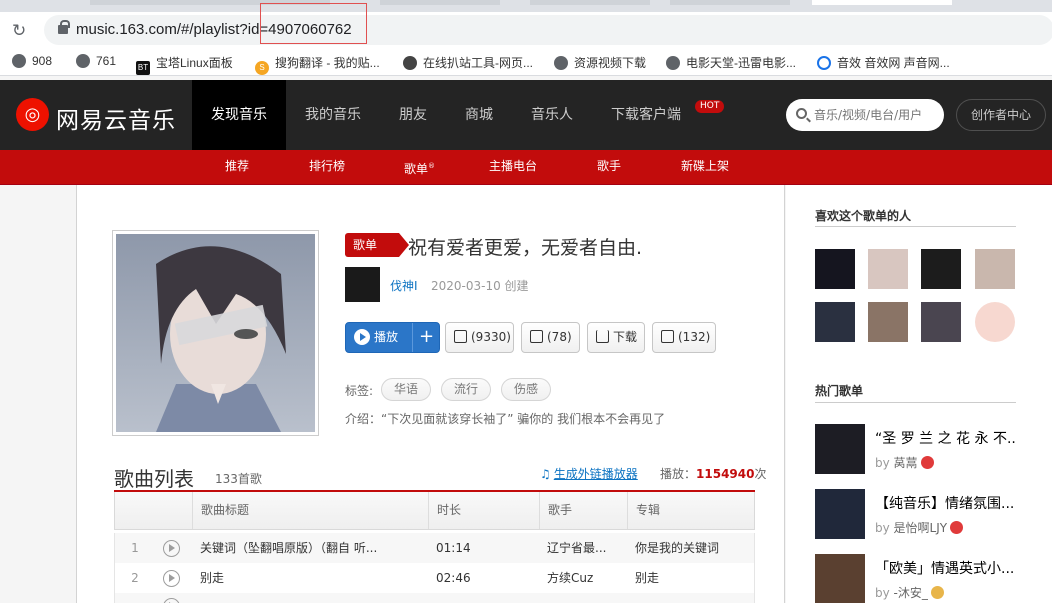 The width and height of the screenshot is (1052, 603). Describe the element at coordinates (536, 336) in the screenshot. I see `share-icon` at that location.